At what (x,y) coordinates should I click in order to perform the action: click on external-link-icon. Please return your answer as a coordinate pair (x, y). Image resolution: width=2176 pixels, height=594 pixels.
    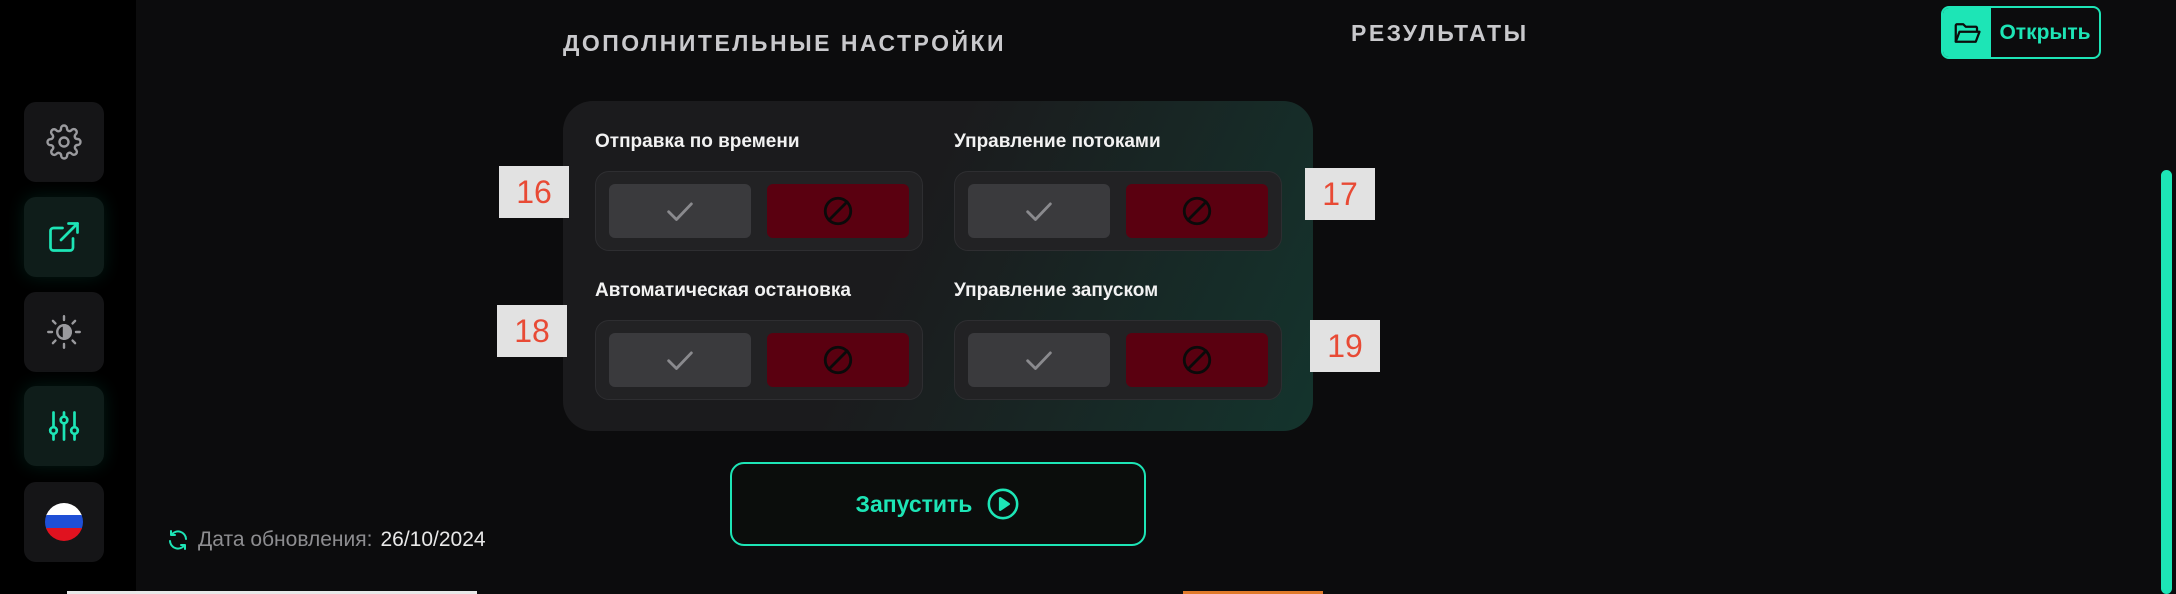
    Looking at the image, I should click on (64, 237).